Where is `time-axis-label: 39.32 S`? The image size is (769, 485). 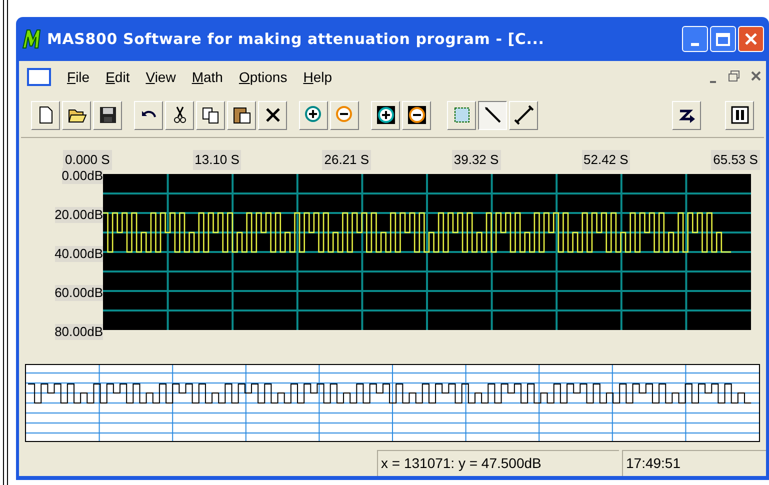 time-axis-label: 39.32 S is located at coordinates (476, 160).